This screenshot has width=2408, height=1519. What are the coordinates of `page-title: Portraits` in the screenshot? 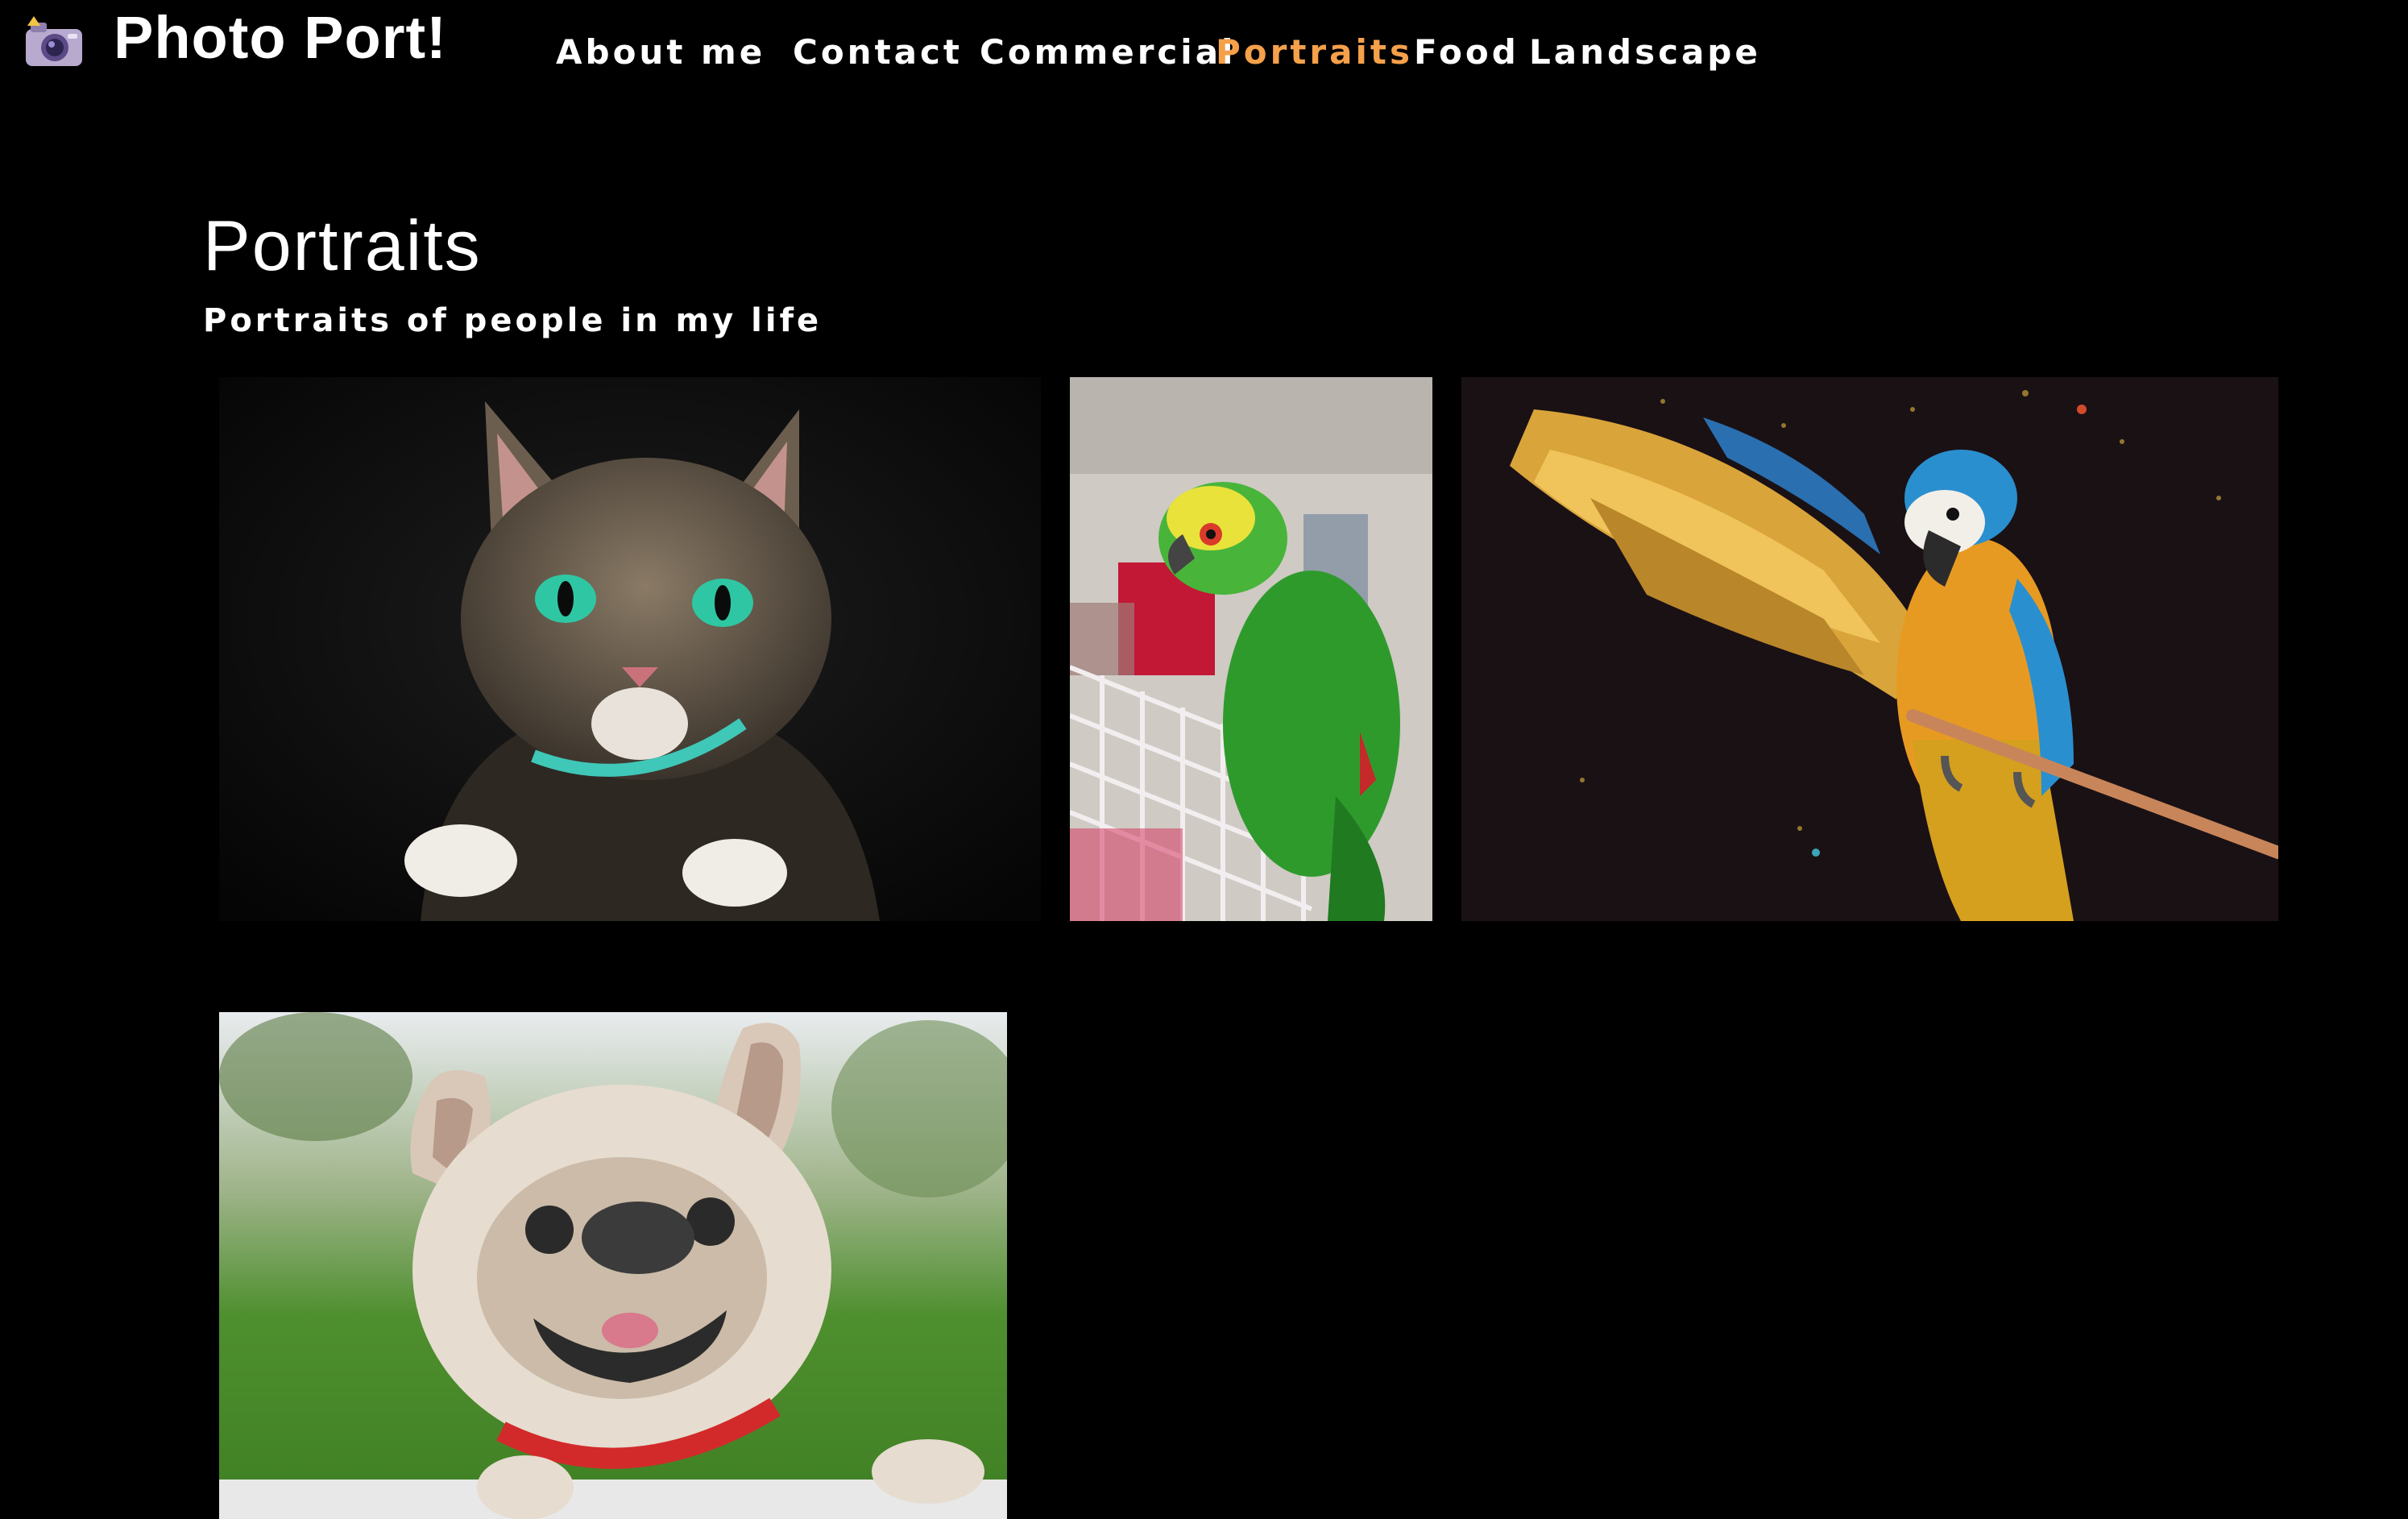 It's located at (342, 245).